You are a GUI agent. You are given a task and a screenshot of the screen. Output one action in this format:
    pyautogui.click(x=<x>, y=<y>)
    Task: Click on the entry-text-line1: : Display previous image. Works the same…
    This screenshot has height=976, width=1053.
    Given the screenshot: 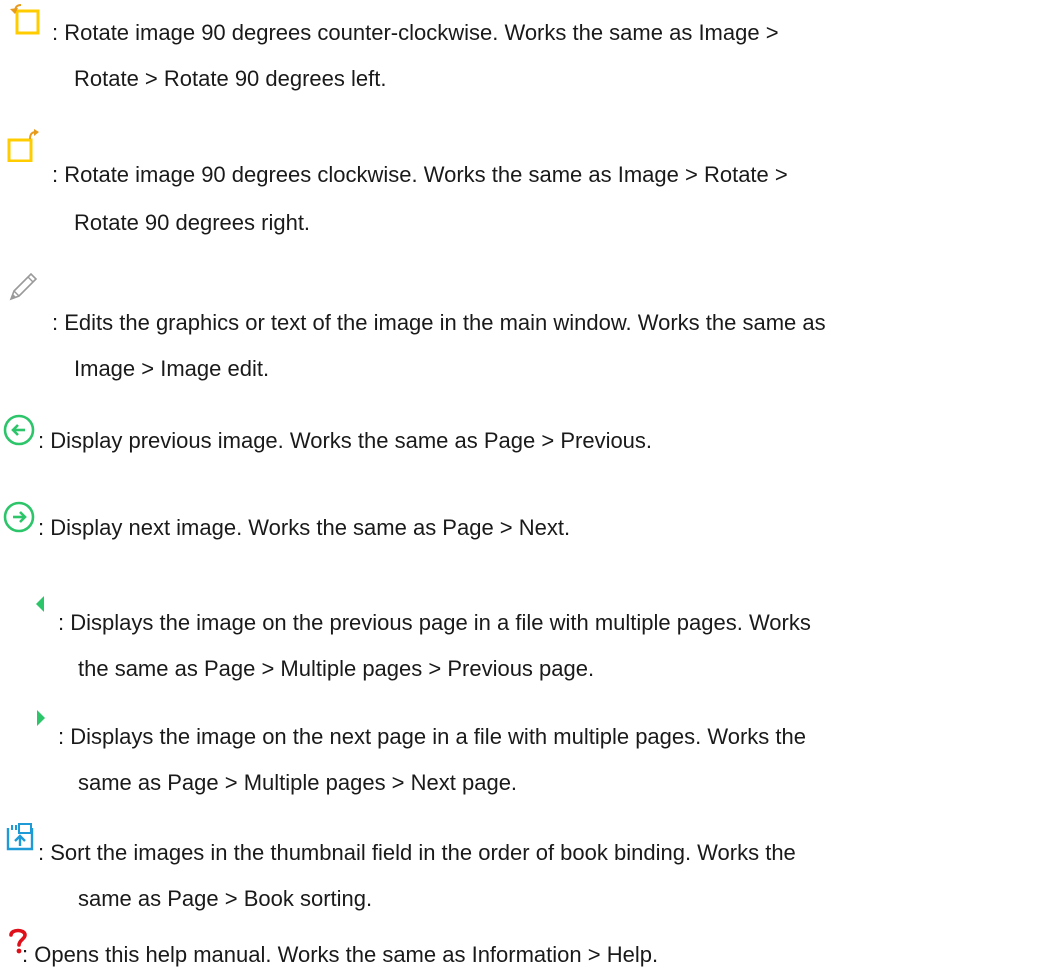 What is the action you would take?
    pyautogui.click(x=345, y=440)
    